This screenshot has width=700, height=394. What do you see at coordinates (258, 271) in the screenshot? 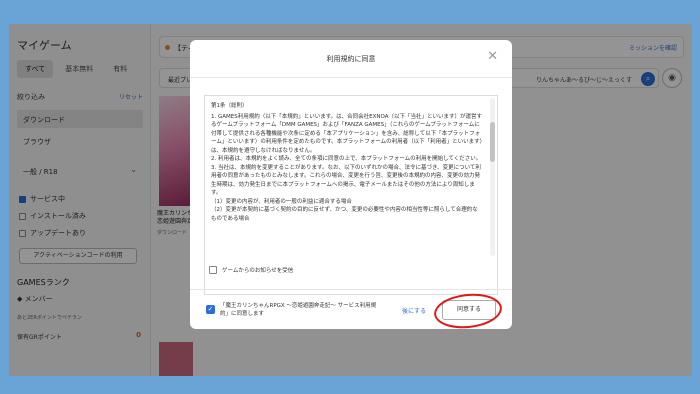
I see `notify-label: ゲームからのお知らせを受信` at bounding box center [258, 271].